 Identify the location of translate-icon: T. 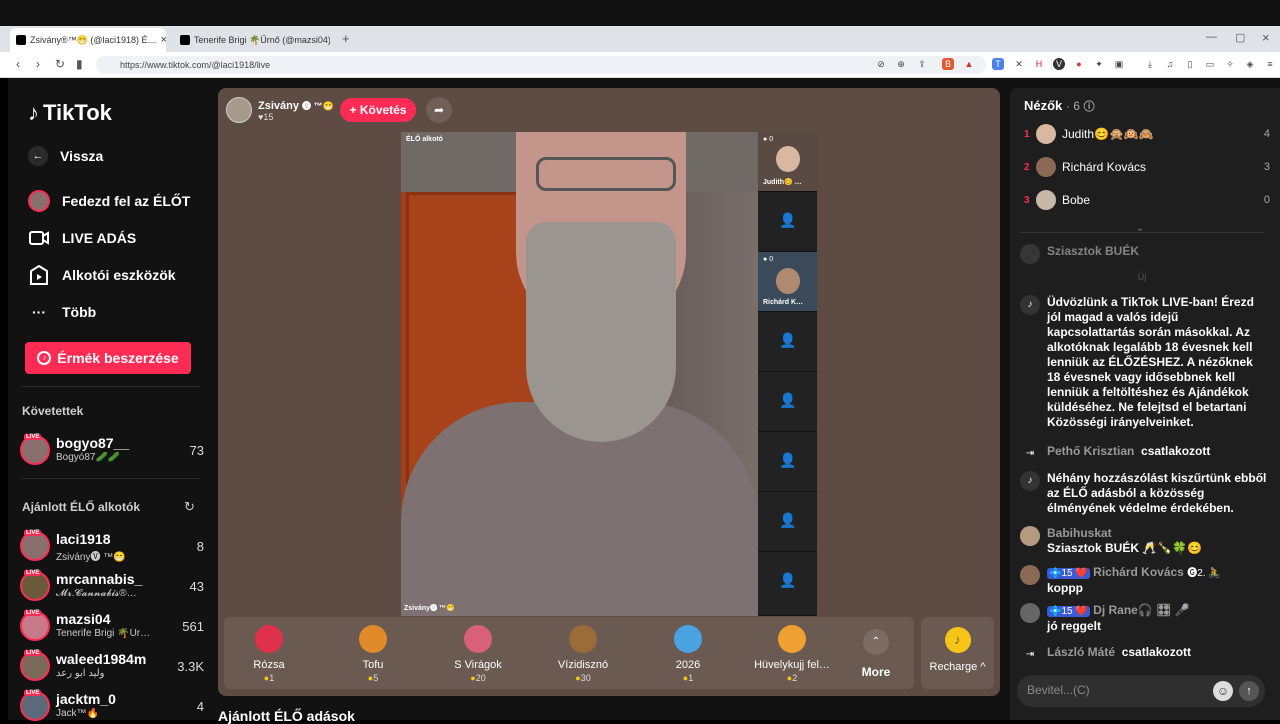
(998, 64).